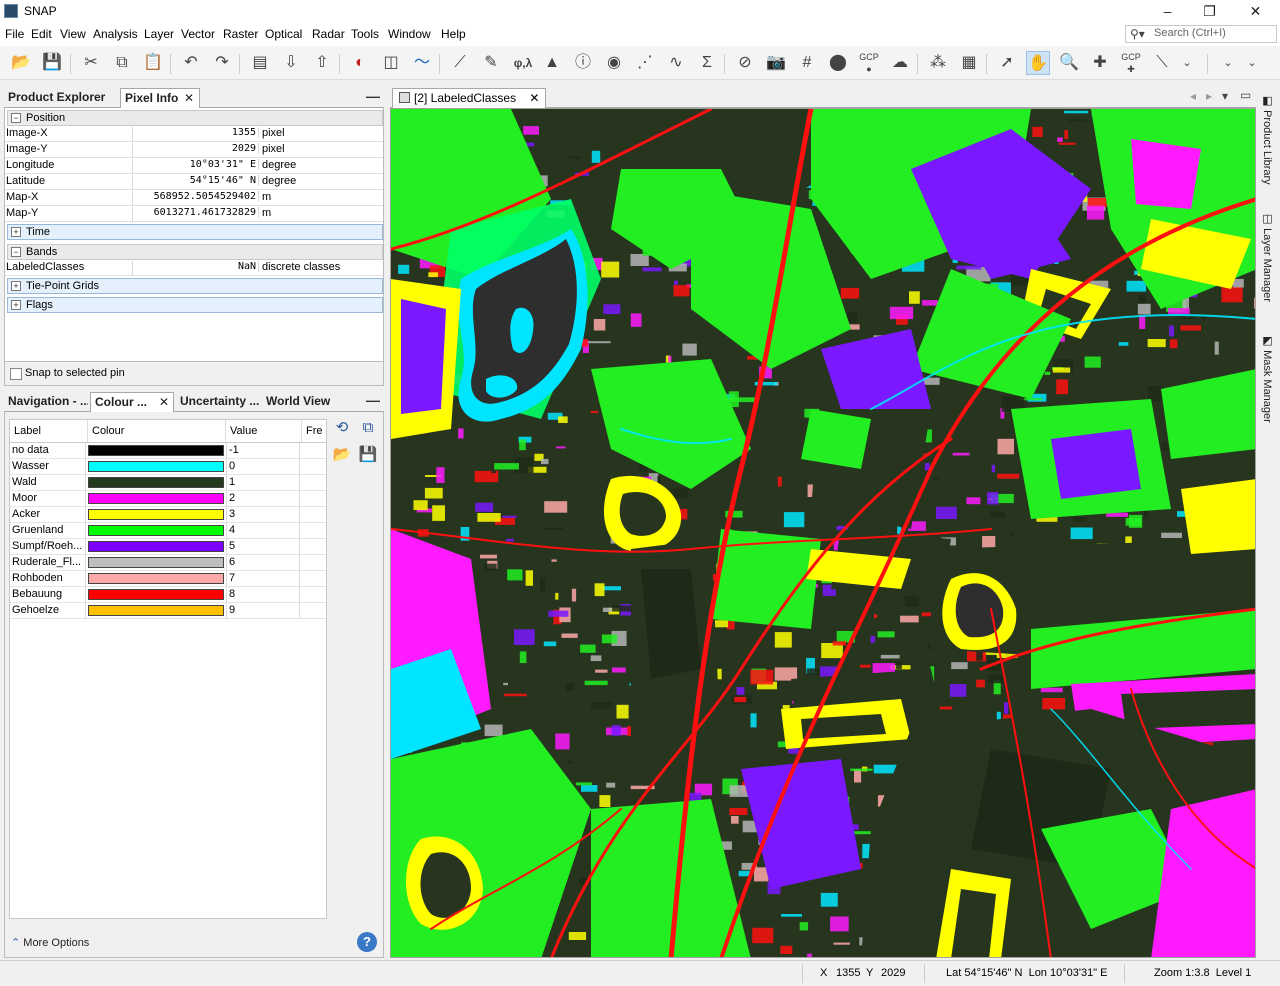 This screenshot has width=1280, height=986. I want to click on class-label: Gehoelze, so click(48, 611).